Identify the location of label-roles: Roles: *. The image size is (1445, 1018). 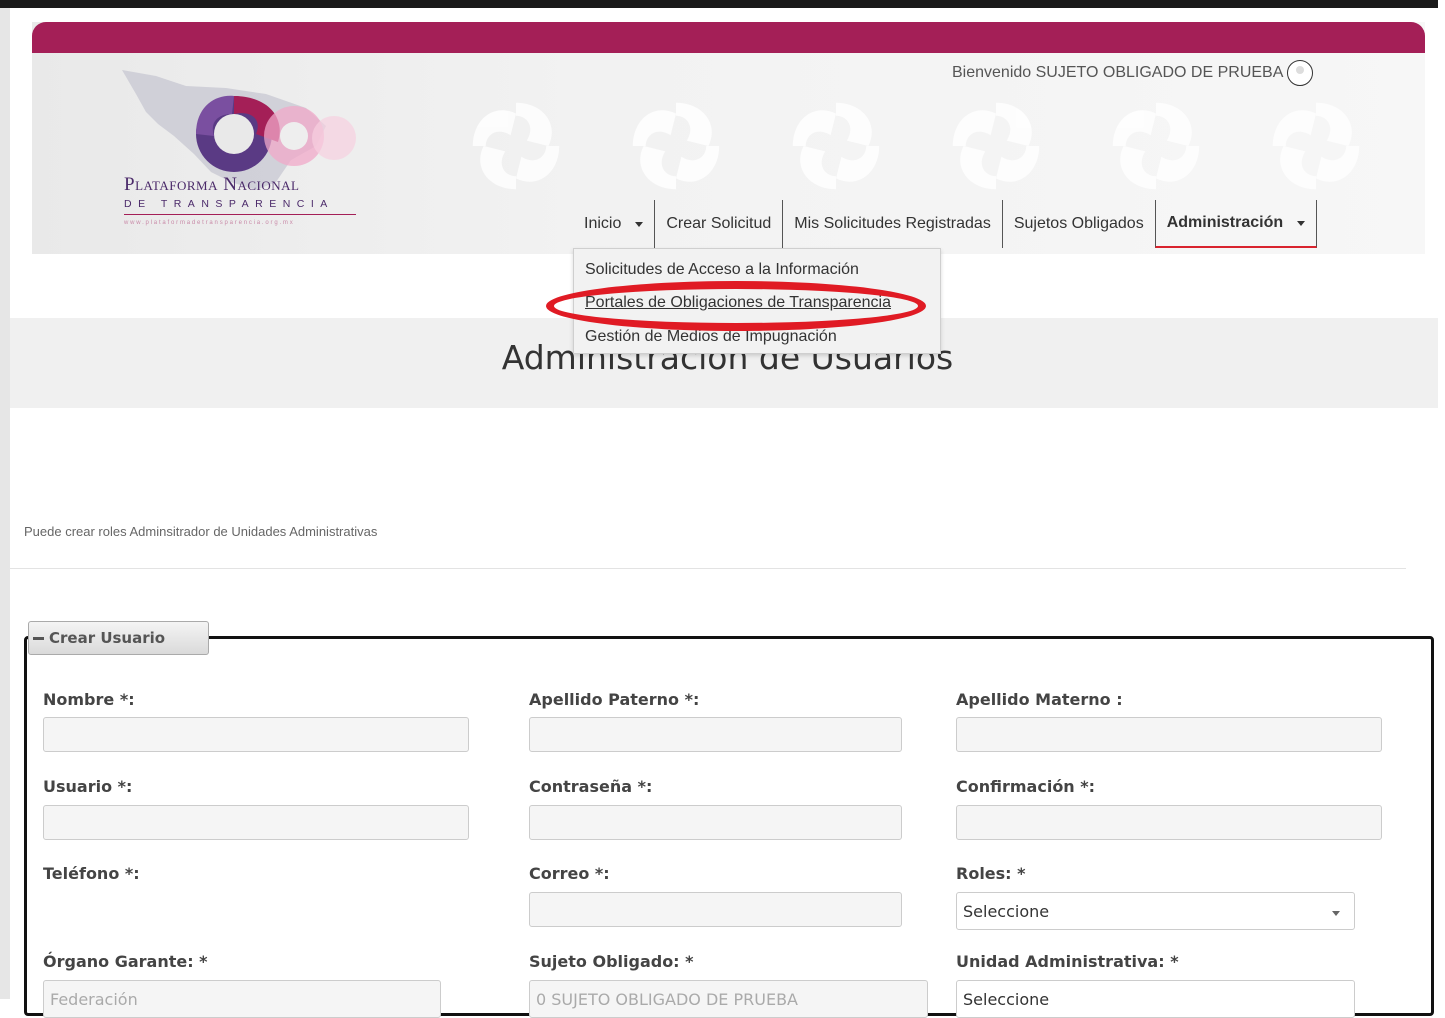
(991, 873).